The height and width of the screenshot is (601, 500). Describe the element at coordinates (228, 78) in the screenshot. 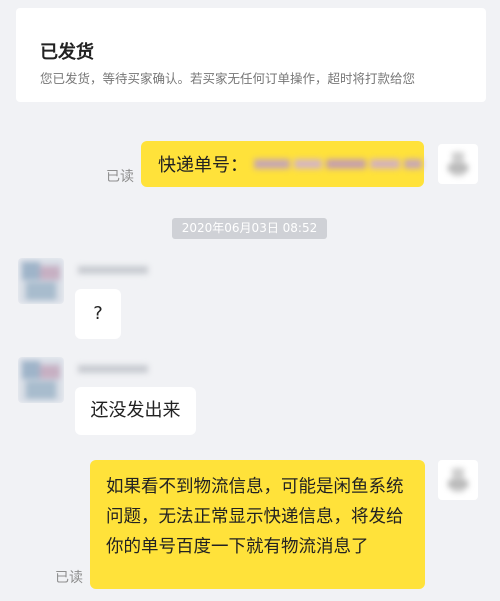

I see `status-description: 您已发货，等待买家确认。若买家无任何订单操作，超时将打款给您` at that location.